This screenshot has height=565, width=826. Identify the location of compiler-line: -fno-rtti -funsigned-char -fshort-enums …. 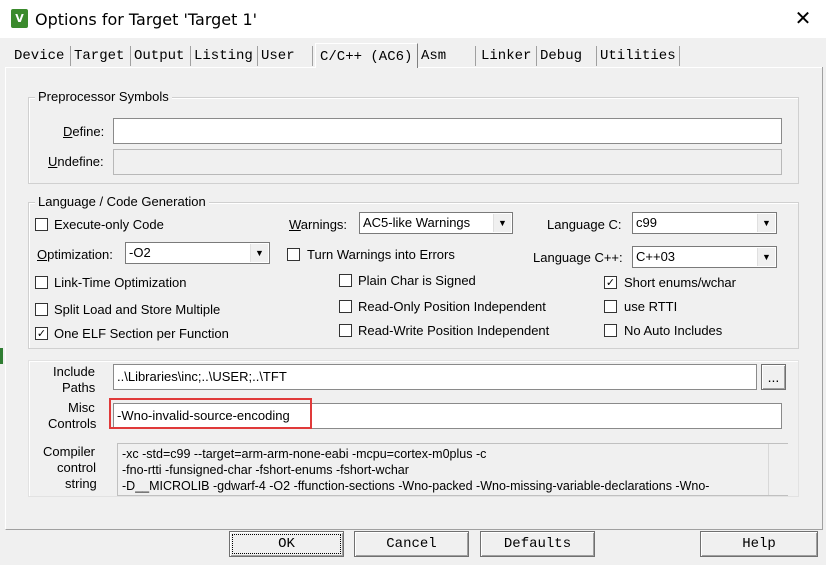
(265, 470).